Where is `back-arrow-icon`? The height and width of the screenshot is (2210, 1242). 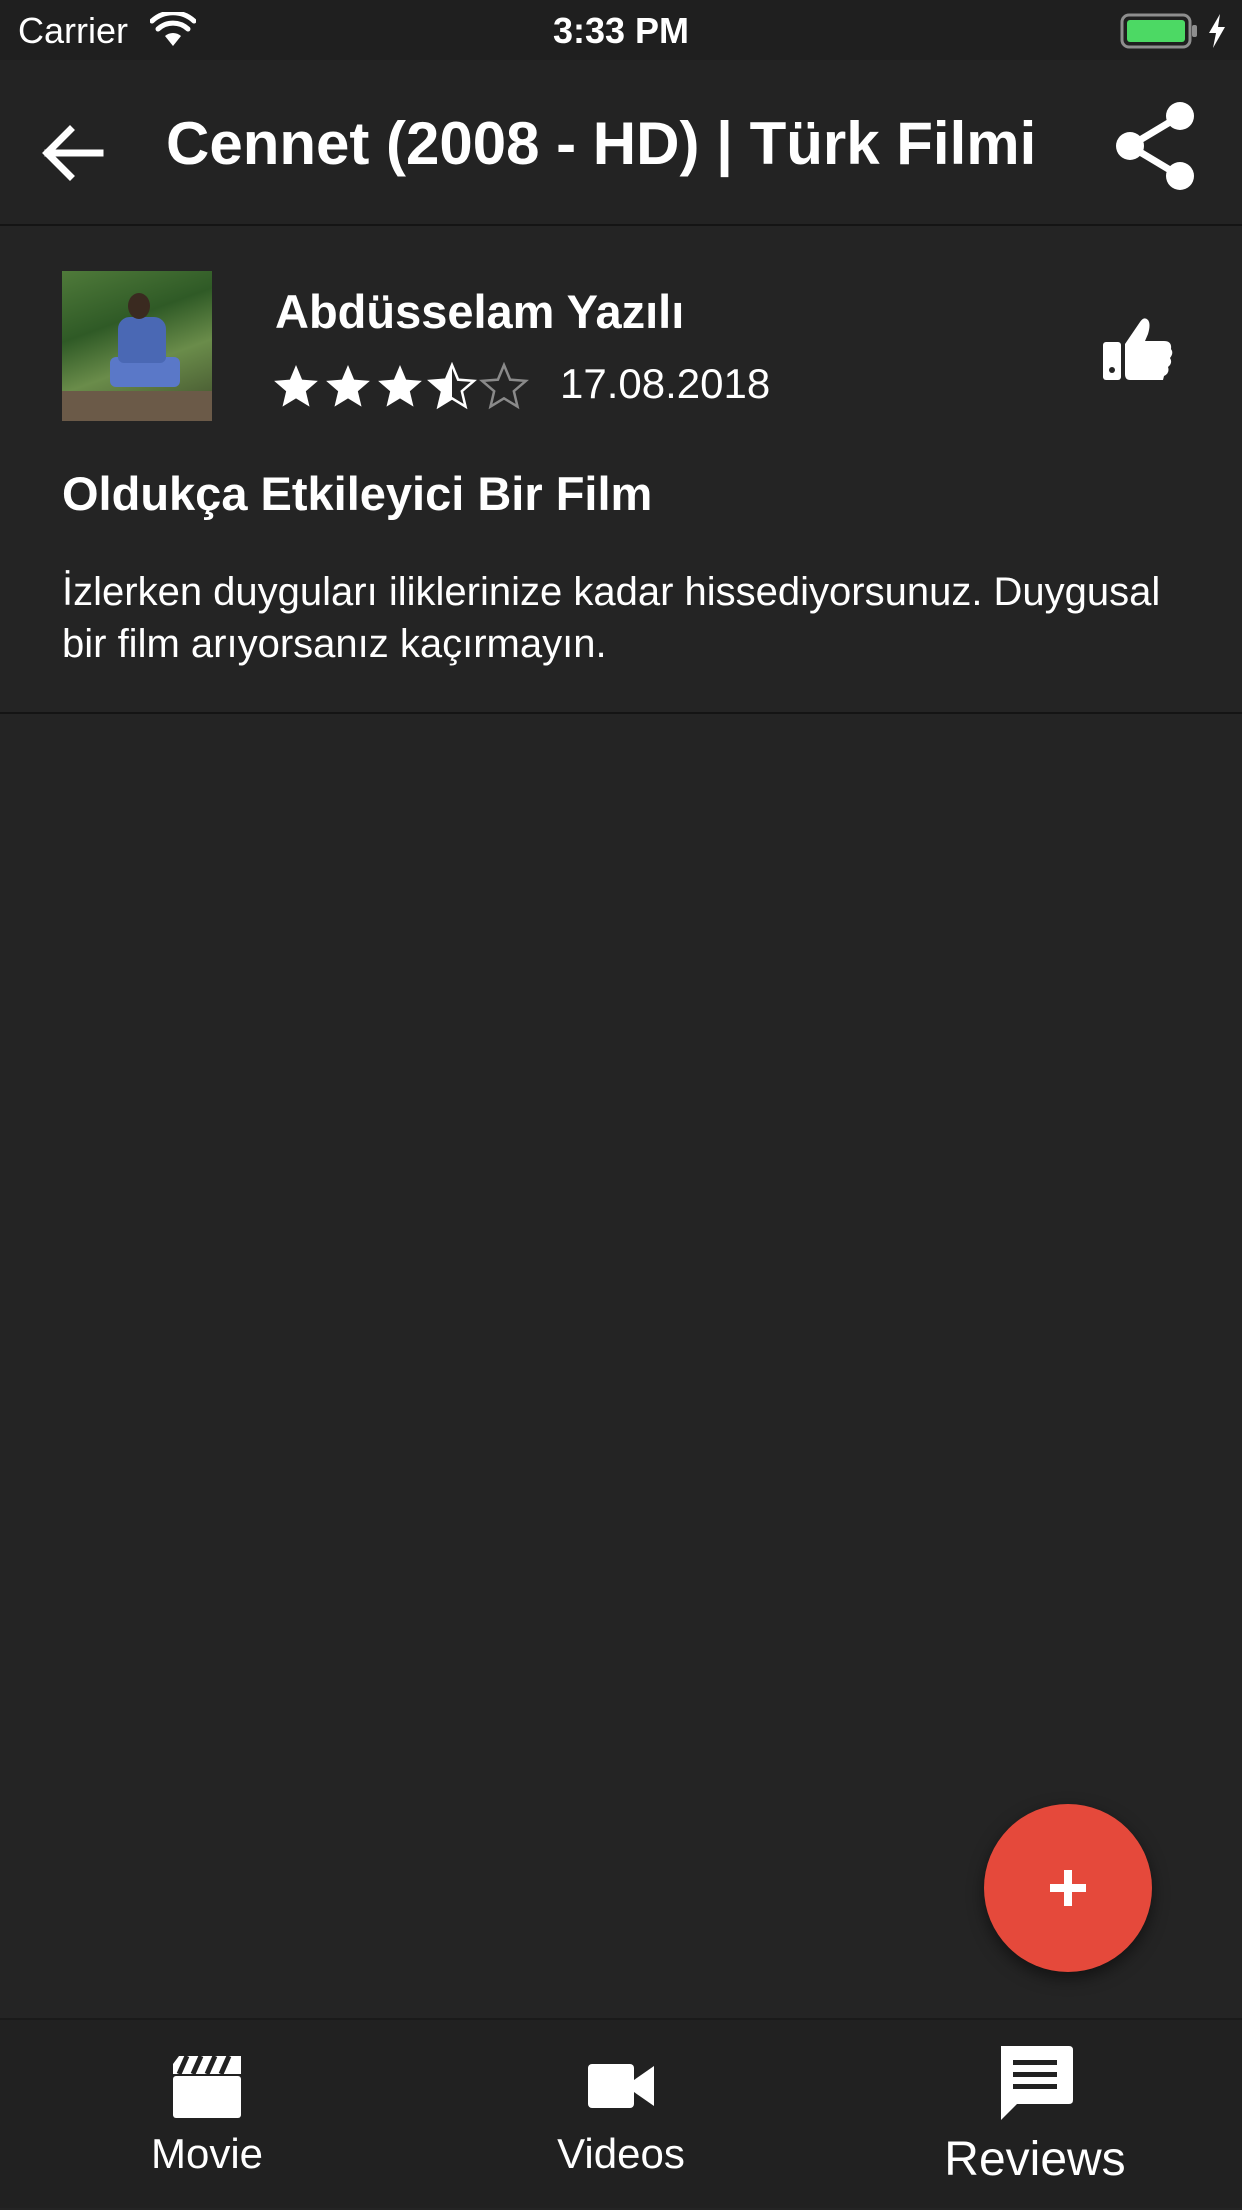 back-arrow-icon is located at coordinates (73, 153).